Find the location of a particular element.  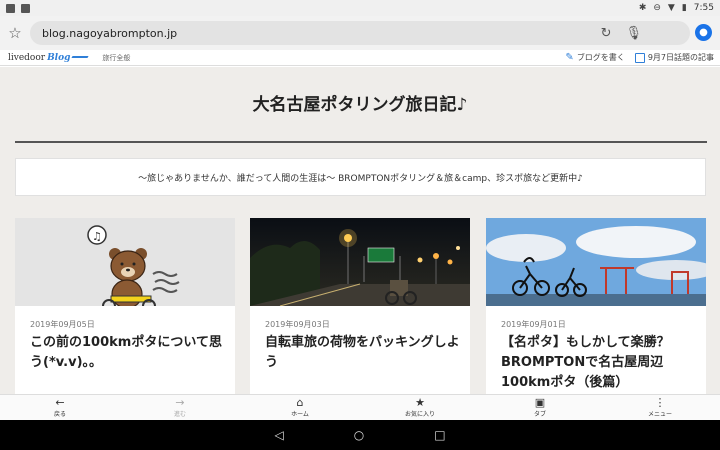

microphone-icon: 🎙 is located at coordinates (633, 33).